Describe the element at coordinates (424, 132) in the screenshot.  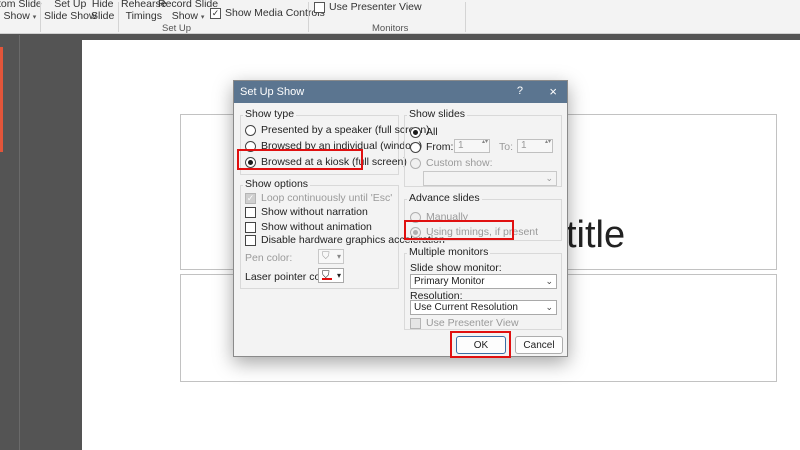
I see `radio-all-slides: All` at that location.